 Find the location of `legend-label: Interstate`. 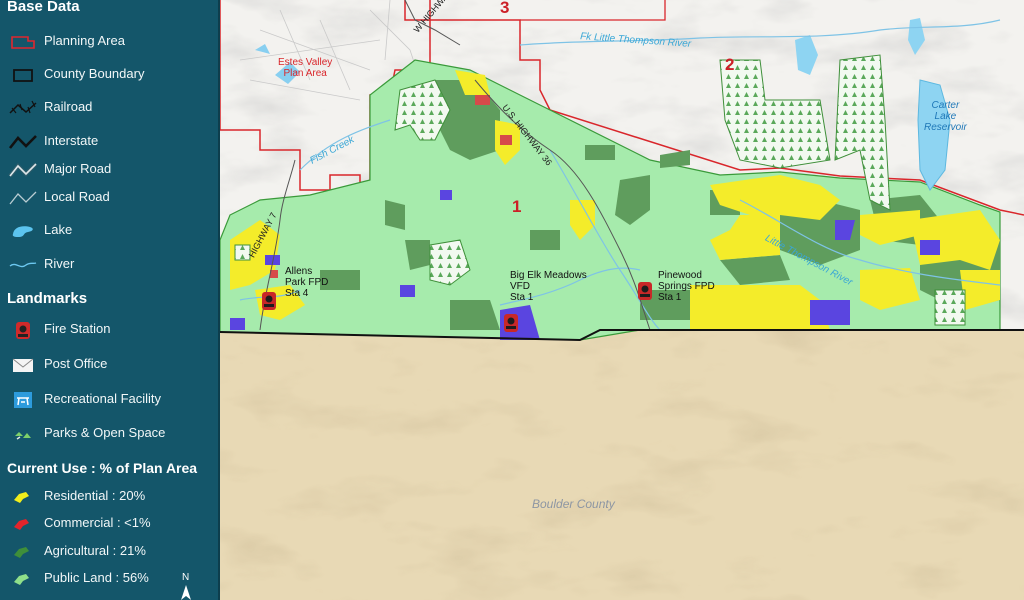

legend-label: Interstate is located at coordinates (71, 140).